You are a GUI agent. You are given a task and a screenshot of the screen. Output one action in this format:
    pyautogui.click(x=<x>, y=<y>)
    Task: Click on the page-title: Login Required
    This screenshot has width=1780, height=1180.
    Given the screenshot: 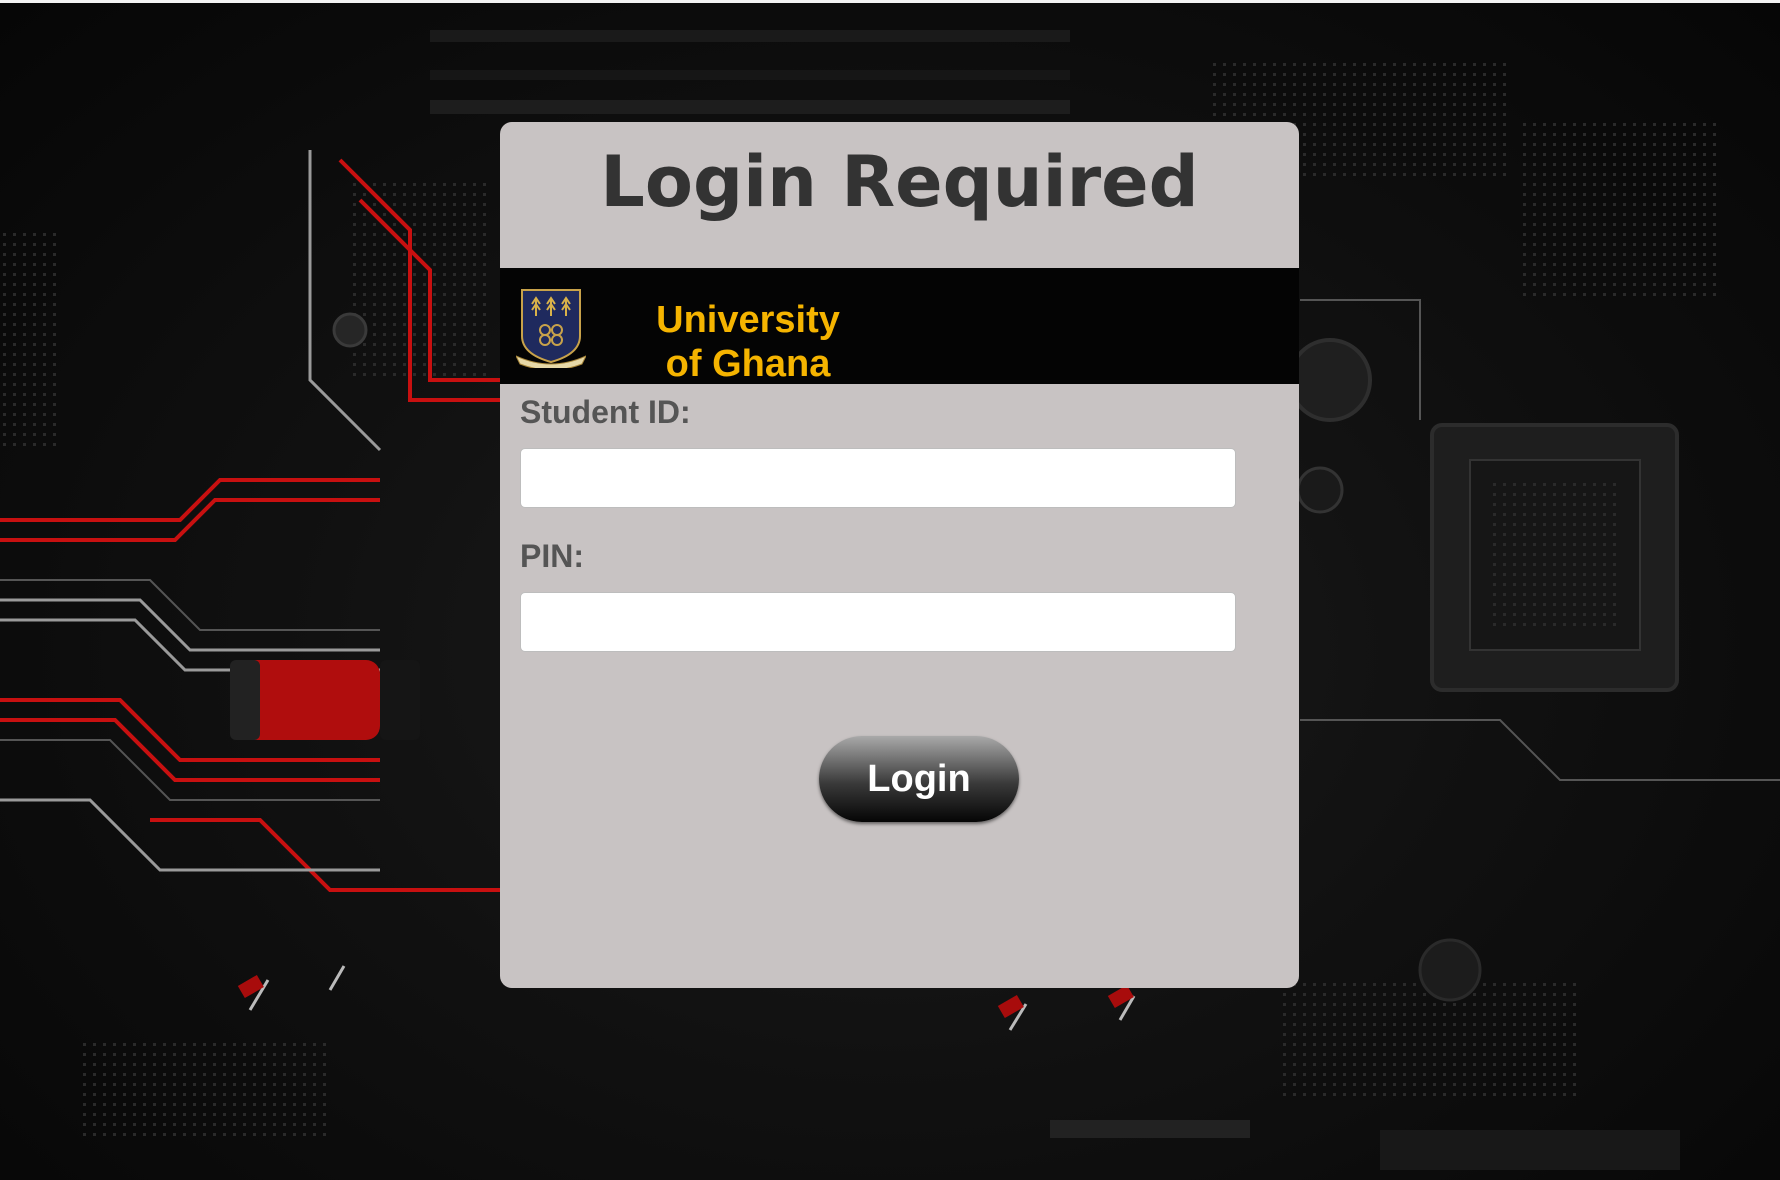 What is the action you would take?
    pyautogui.click(x=899, y=182)
    